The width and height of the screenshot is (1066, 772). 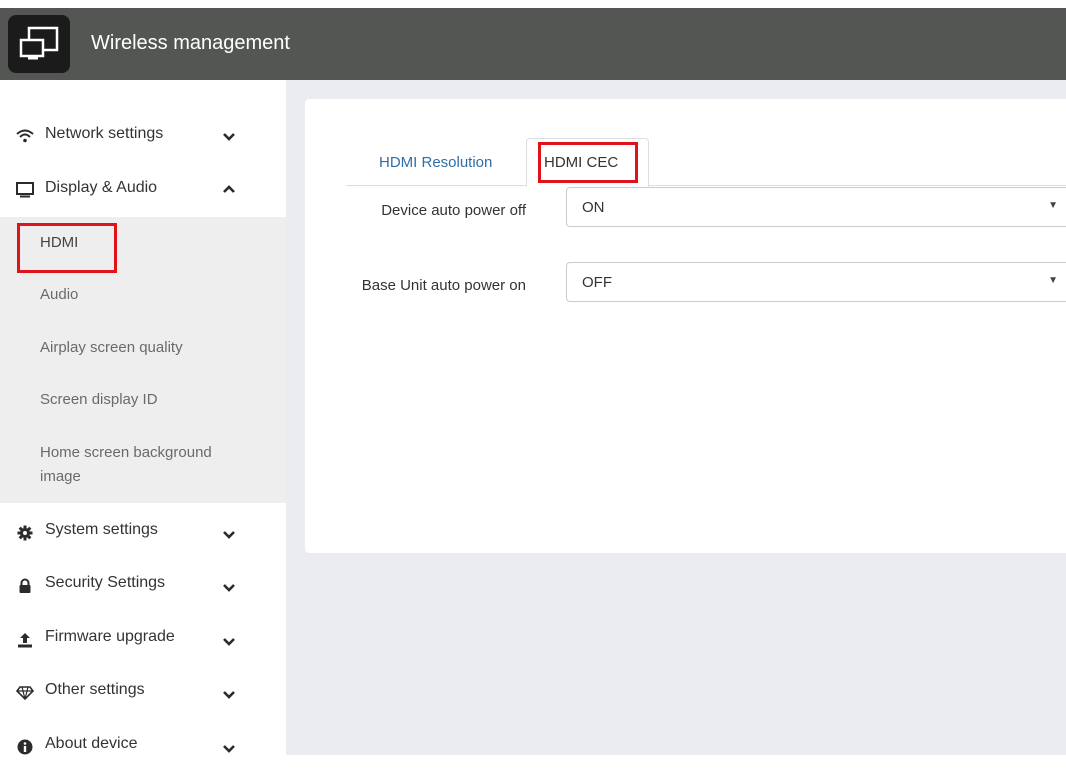 What do you see at coordinates (190, 43) in the screenshot?
I see `app-title: Wireless management` at bounding box center [190, 43].